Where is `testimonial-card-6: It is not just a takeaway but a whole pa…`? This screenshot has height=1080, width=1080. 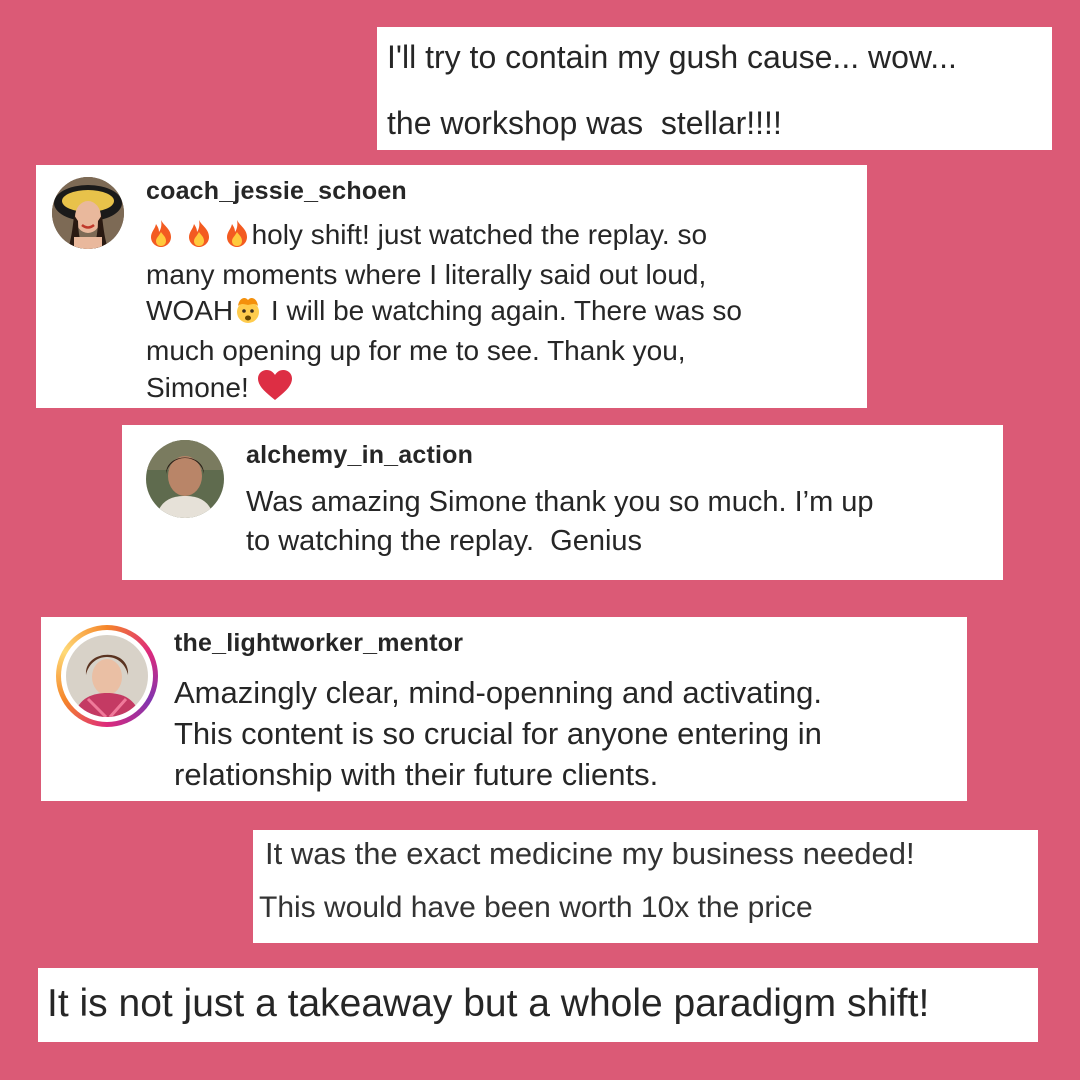
testimonial-card-6: It is not just a takeaway but a whole pa… is located at coordinates (538, 1005).